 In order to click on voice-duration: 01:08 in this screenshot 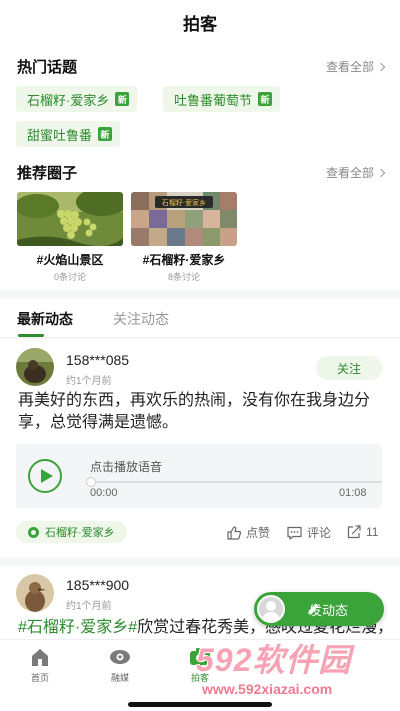, I will do `click(353, 493)`.